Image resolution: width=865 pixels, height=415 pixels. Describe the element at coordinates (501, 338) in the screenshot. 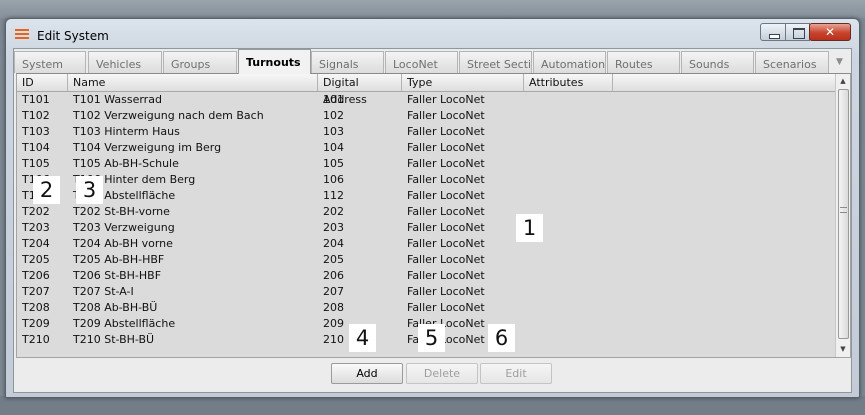

I see `callout-6: 6` at that location.